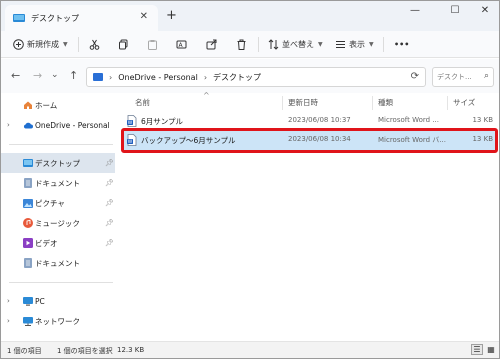 This screenshot has width=500, height=359. I want to click on search-input, so click(459, 77).